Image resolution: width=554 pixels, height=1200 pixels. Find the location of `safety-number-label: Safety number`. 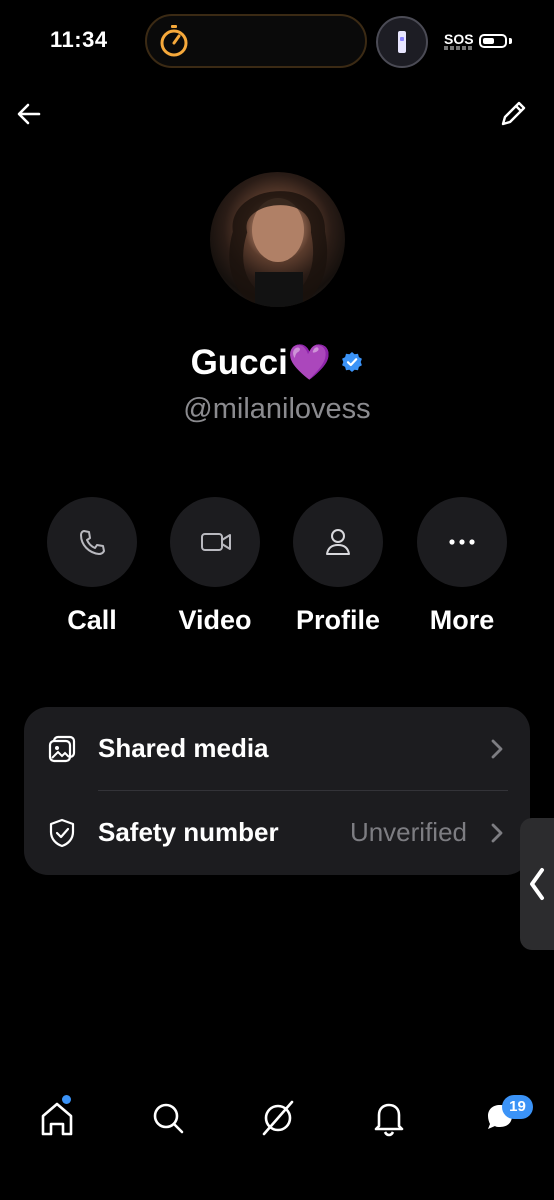

safety-number-label: Safety number is located at coordinates (188, 832).